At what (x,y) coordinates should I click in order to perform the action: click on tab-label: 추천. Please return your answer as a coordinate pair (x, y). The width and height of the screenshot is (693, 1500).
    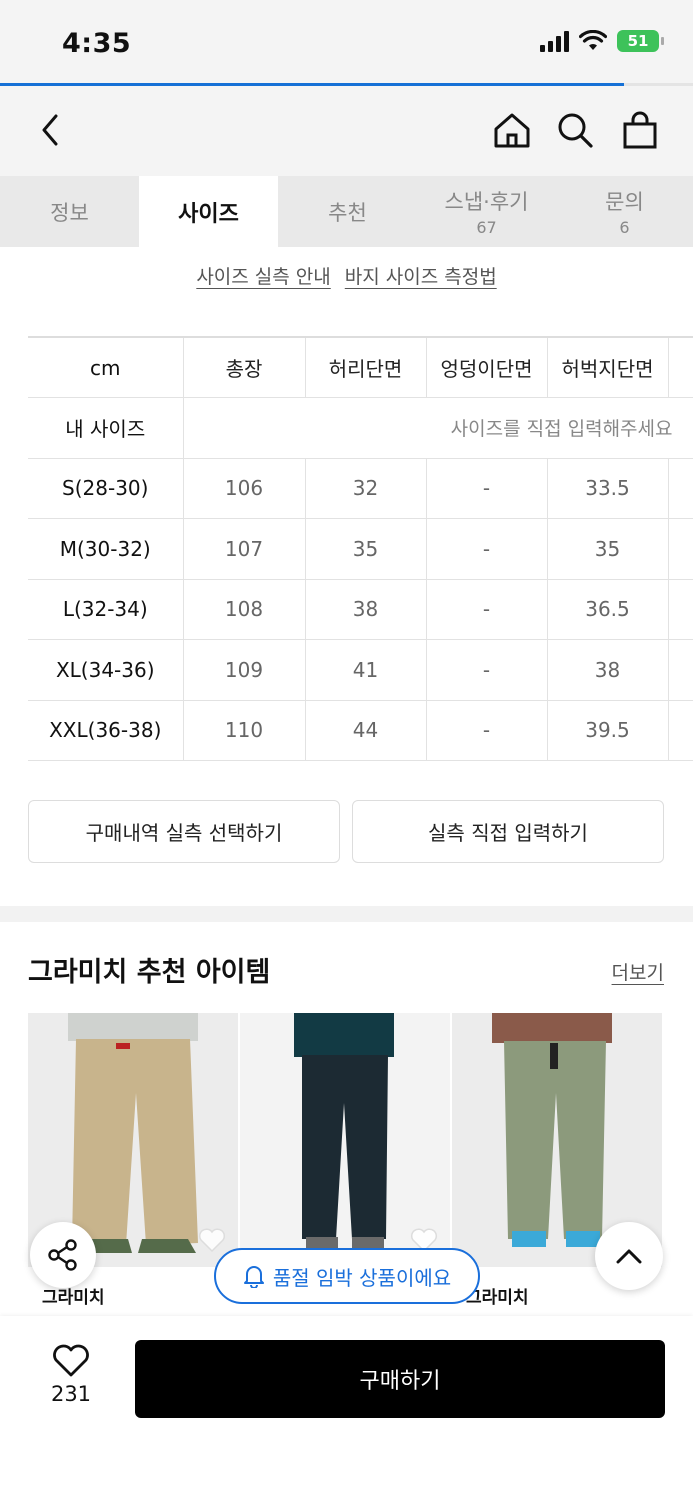
    Looking at the image, I should click on (347, 212).